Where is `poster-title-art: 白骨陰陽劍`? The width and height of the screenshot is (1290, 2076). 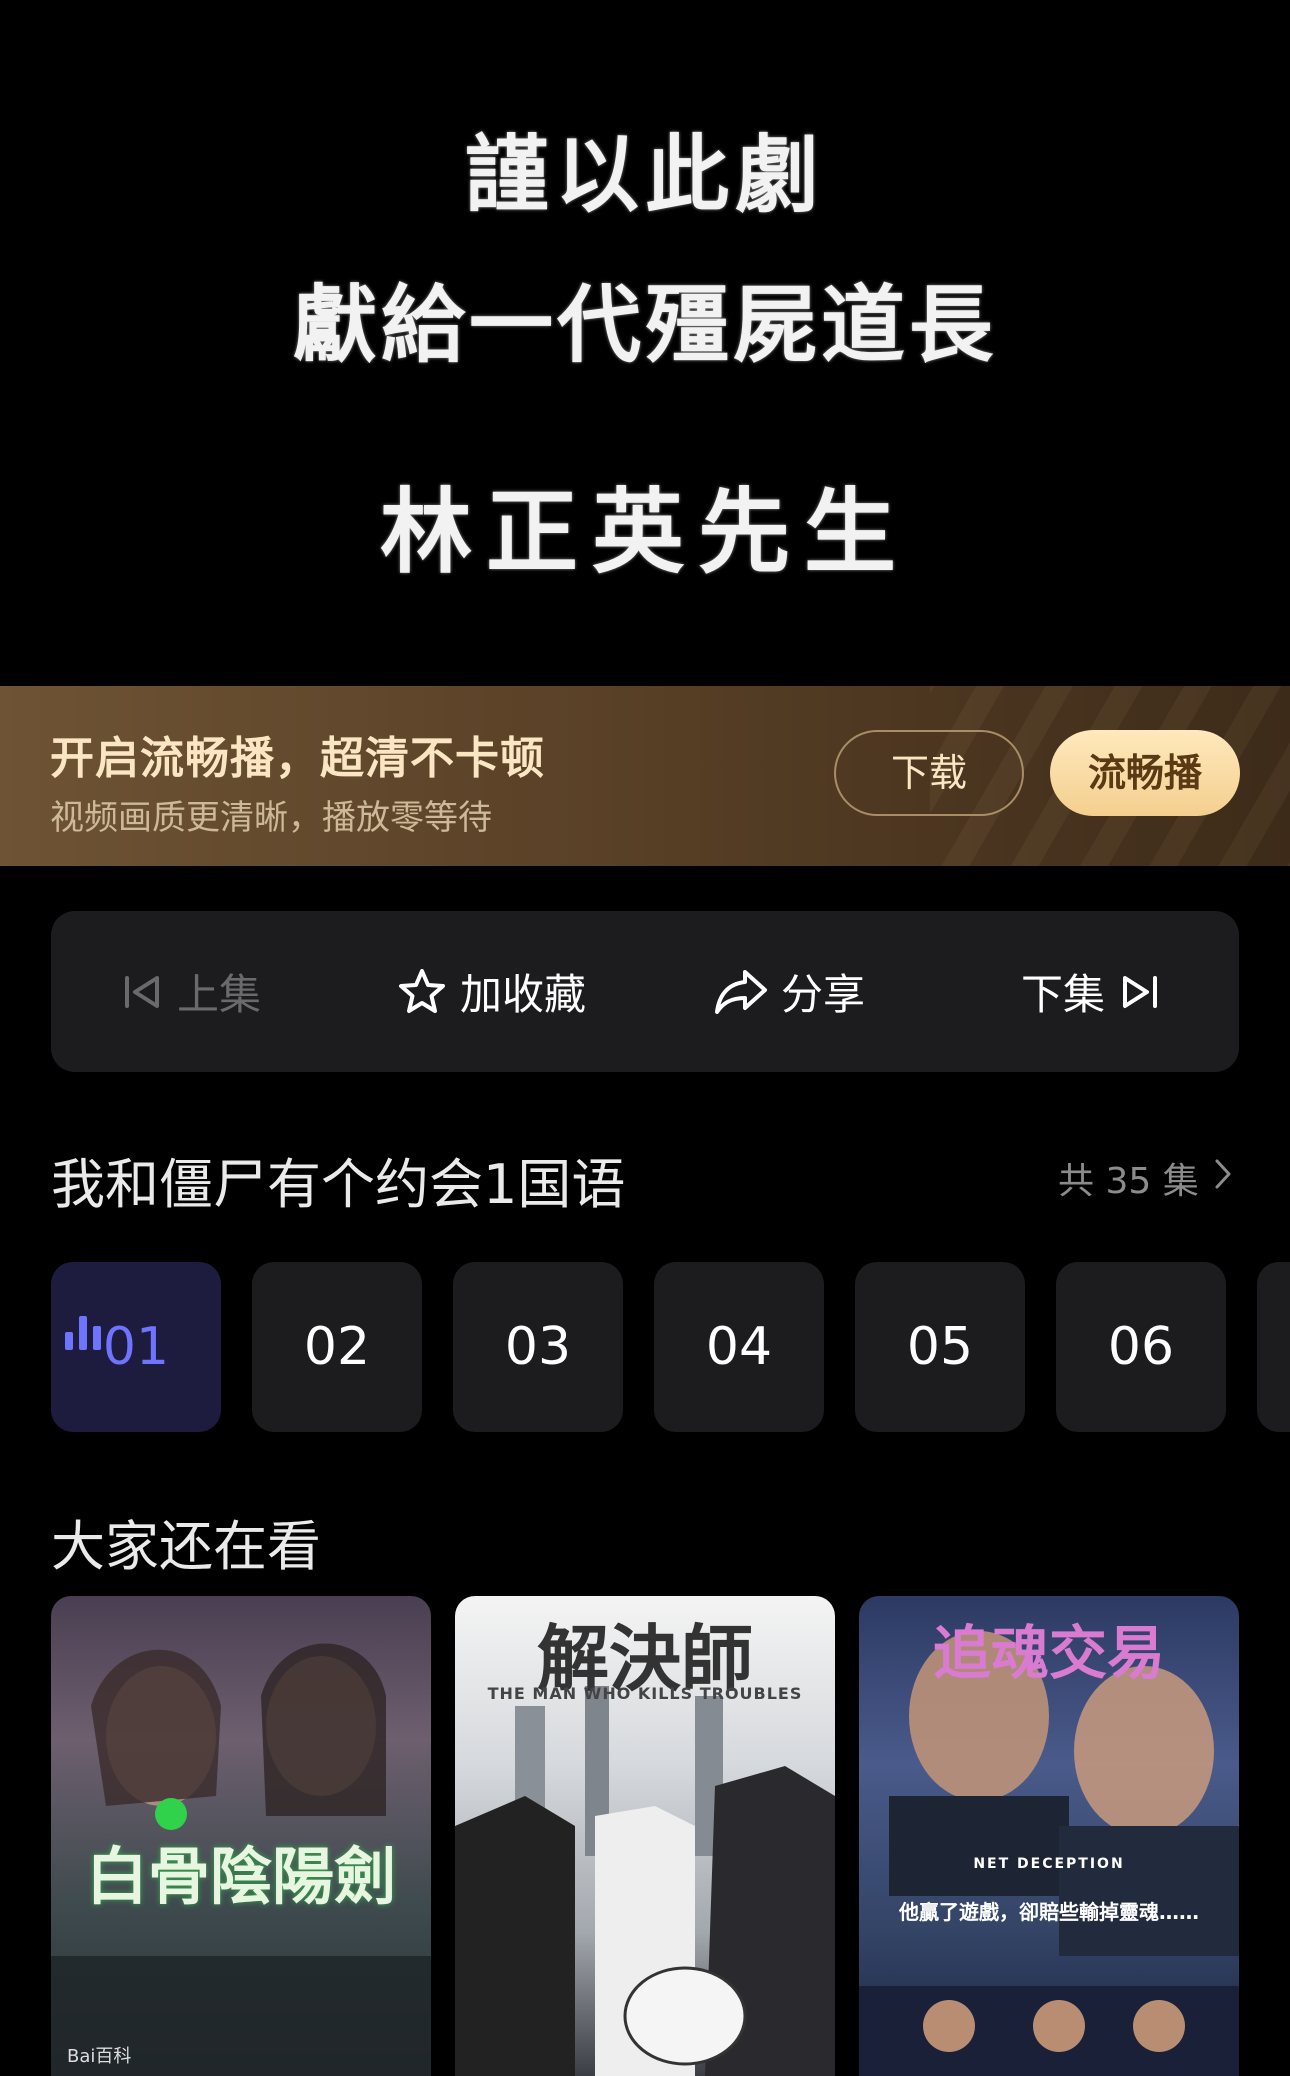
poster-title-art: 白骨陰陽劍 is located at coordinates (240, 1876).